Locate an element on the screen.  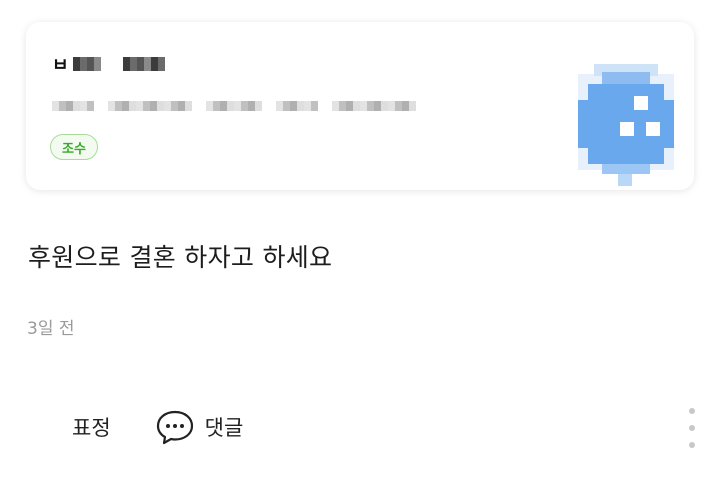
avatar is located at coordinates (626, 118).